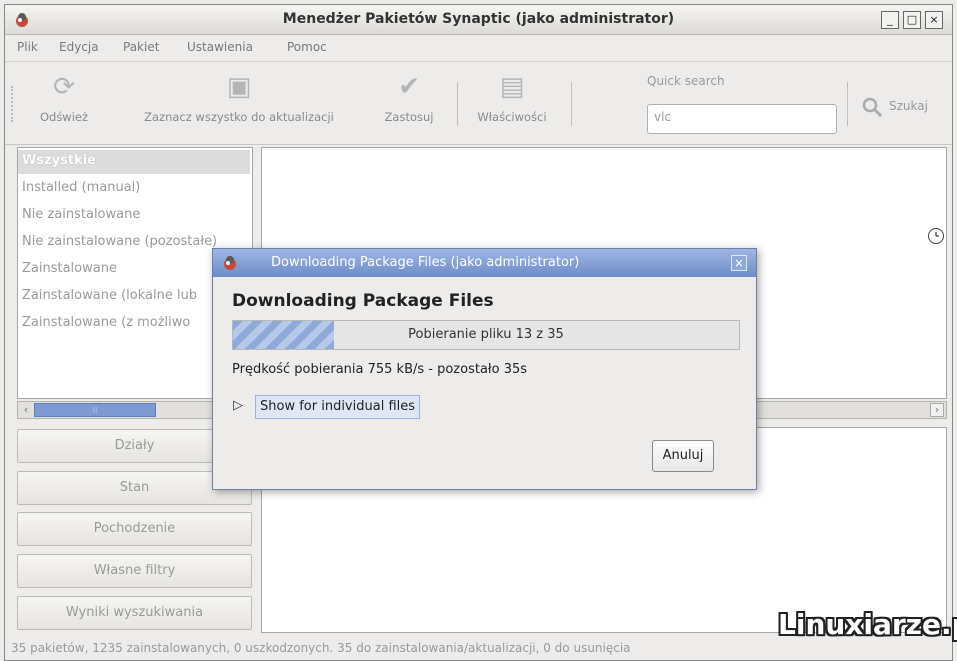  Describe the element at coordinates (220, 47) in the screenshot. I see `menu-settings: Ustawienia` at that location.